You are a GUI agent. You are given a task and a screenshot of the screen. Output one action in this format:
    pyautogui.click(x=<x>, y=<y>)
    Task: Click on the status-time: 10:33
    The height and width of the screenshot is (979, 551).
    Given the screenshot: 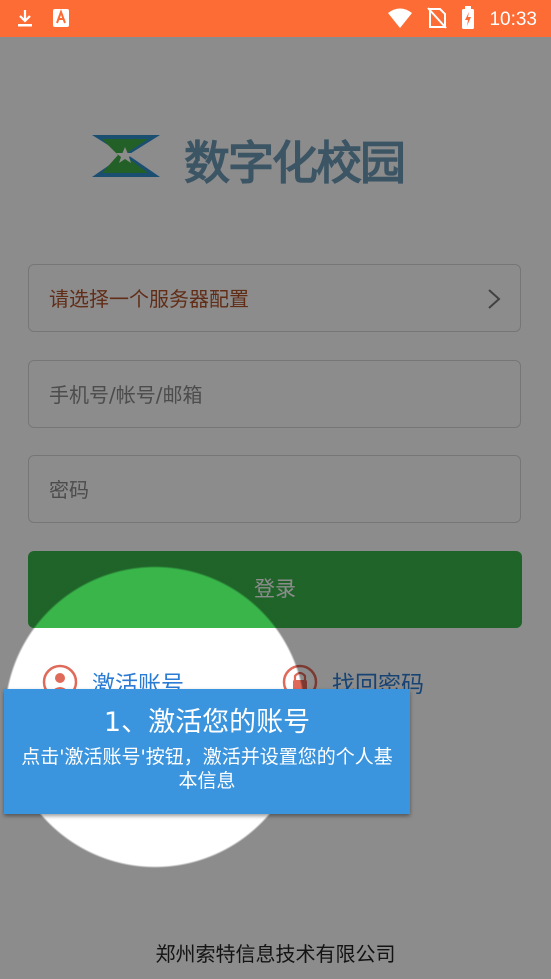 What is the action you would take?
    pyautogui.click(x=513, y=19)
    